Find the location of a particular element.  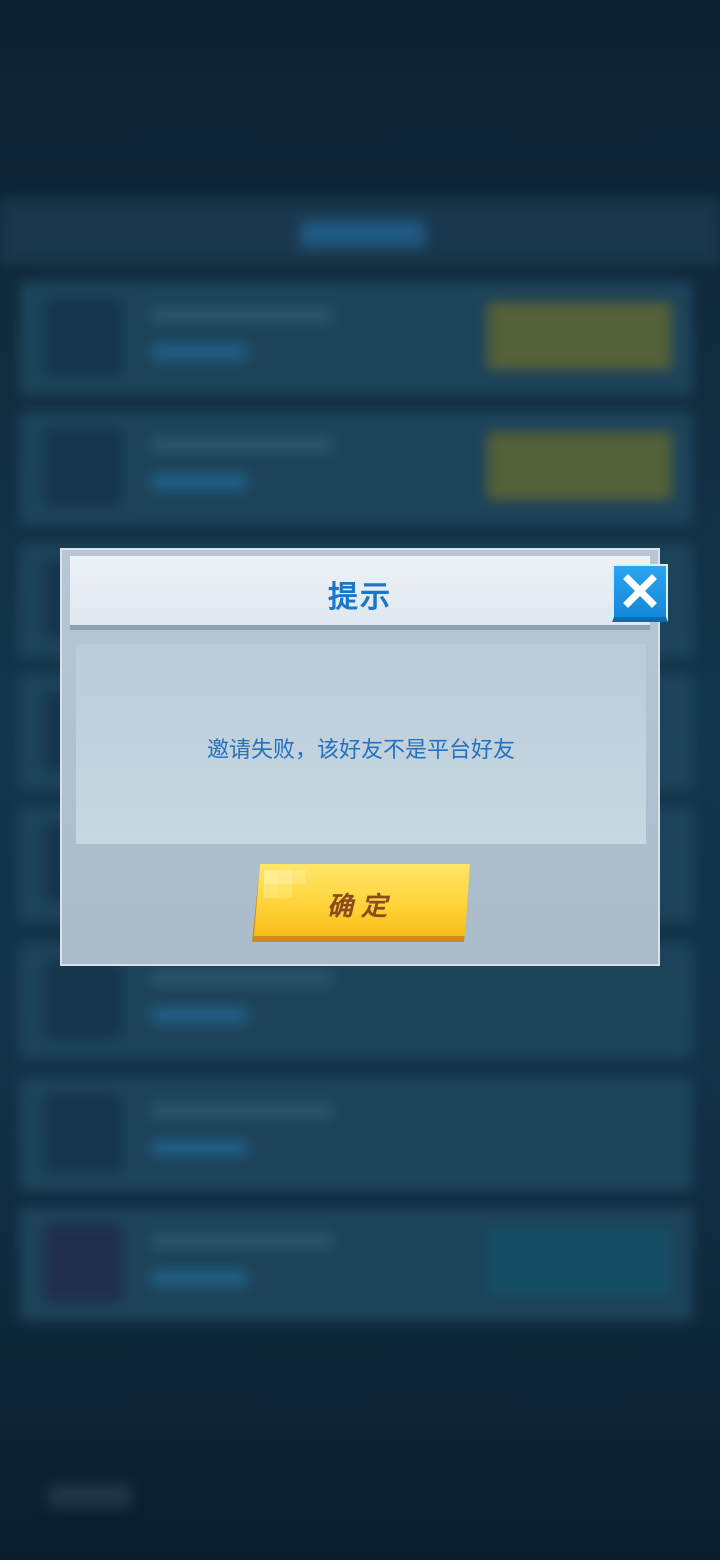

confirm-button-label: 确定 is located at coordinates (360, 907).